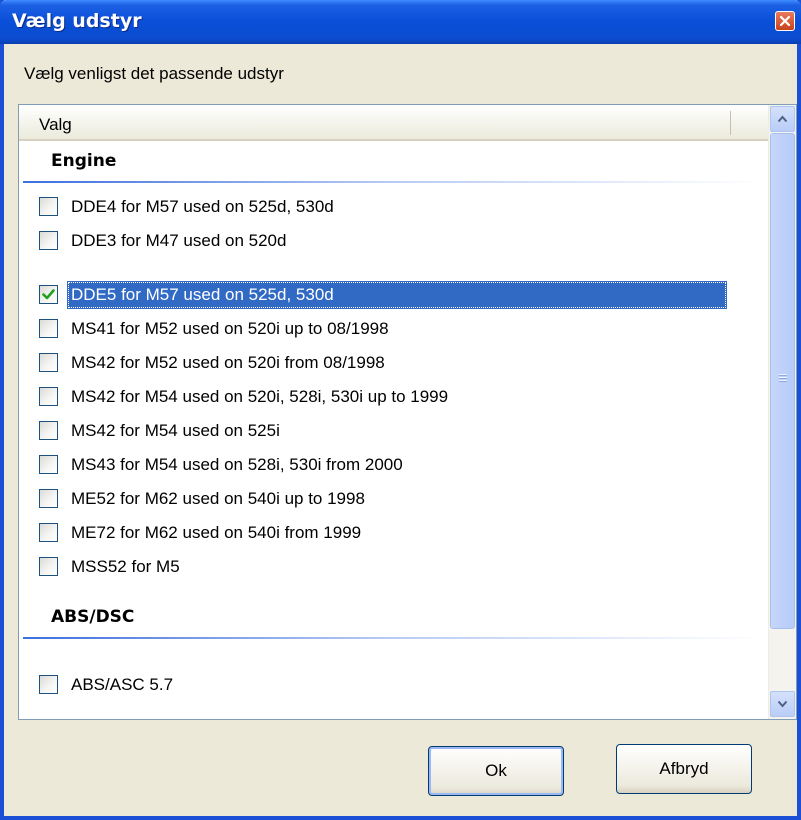 This screenshot has width=801, height=820. I want to click on close-button, so click(785, 21).